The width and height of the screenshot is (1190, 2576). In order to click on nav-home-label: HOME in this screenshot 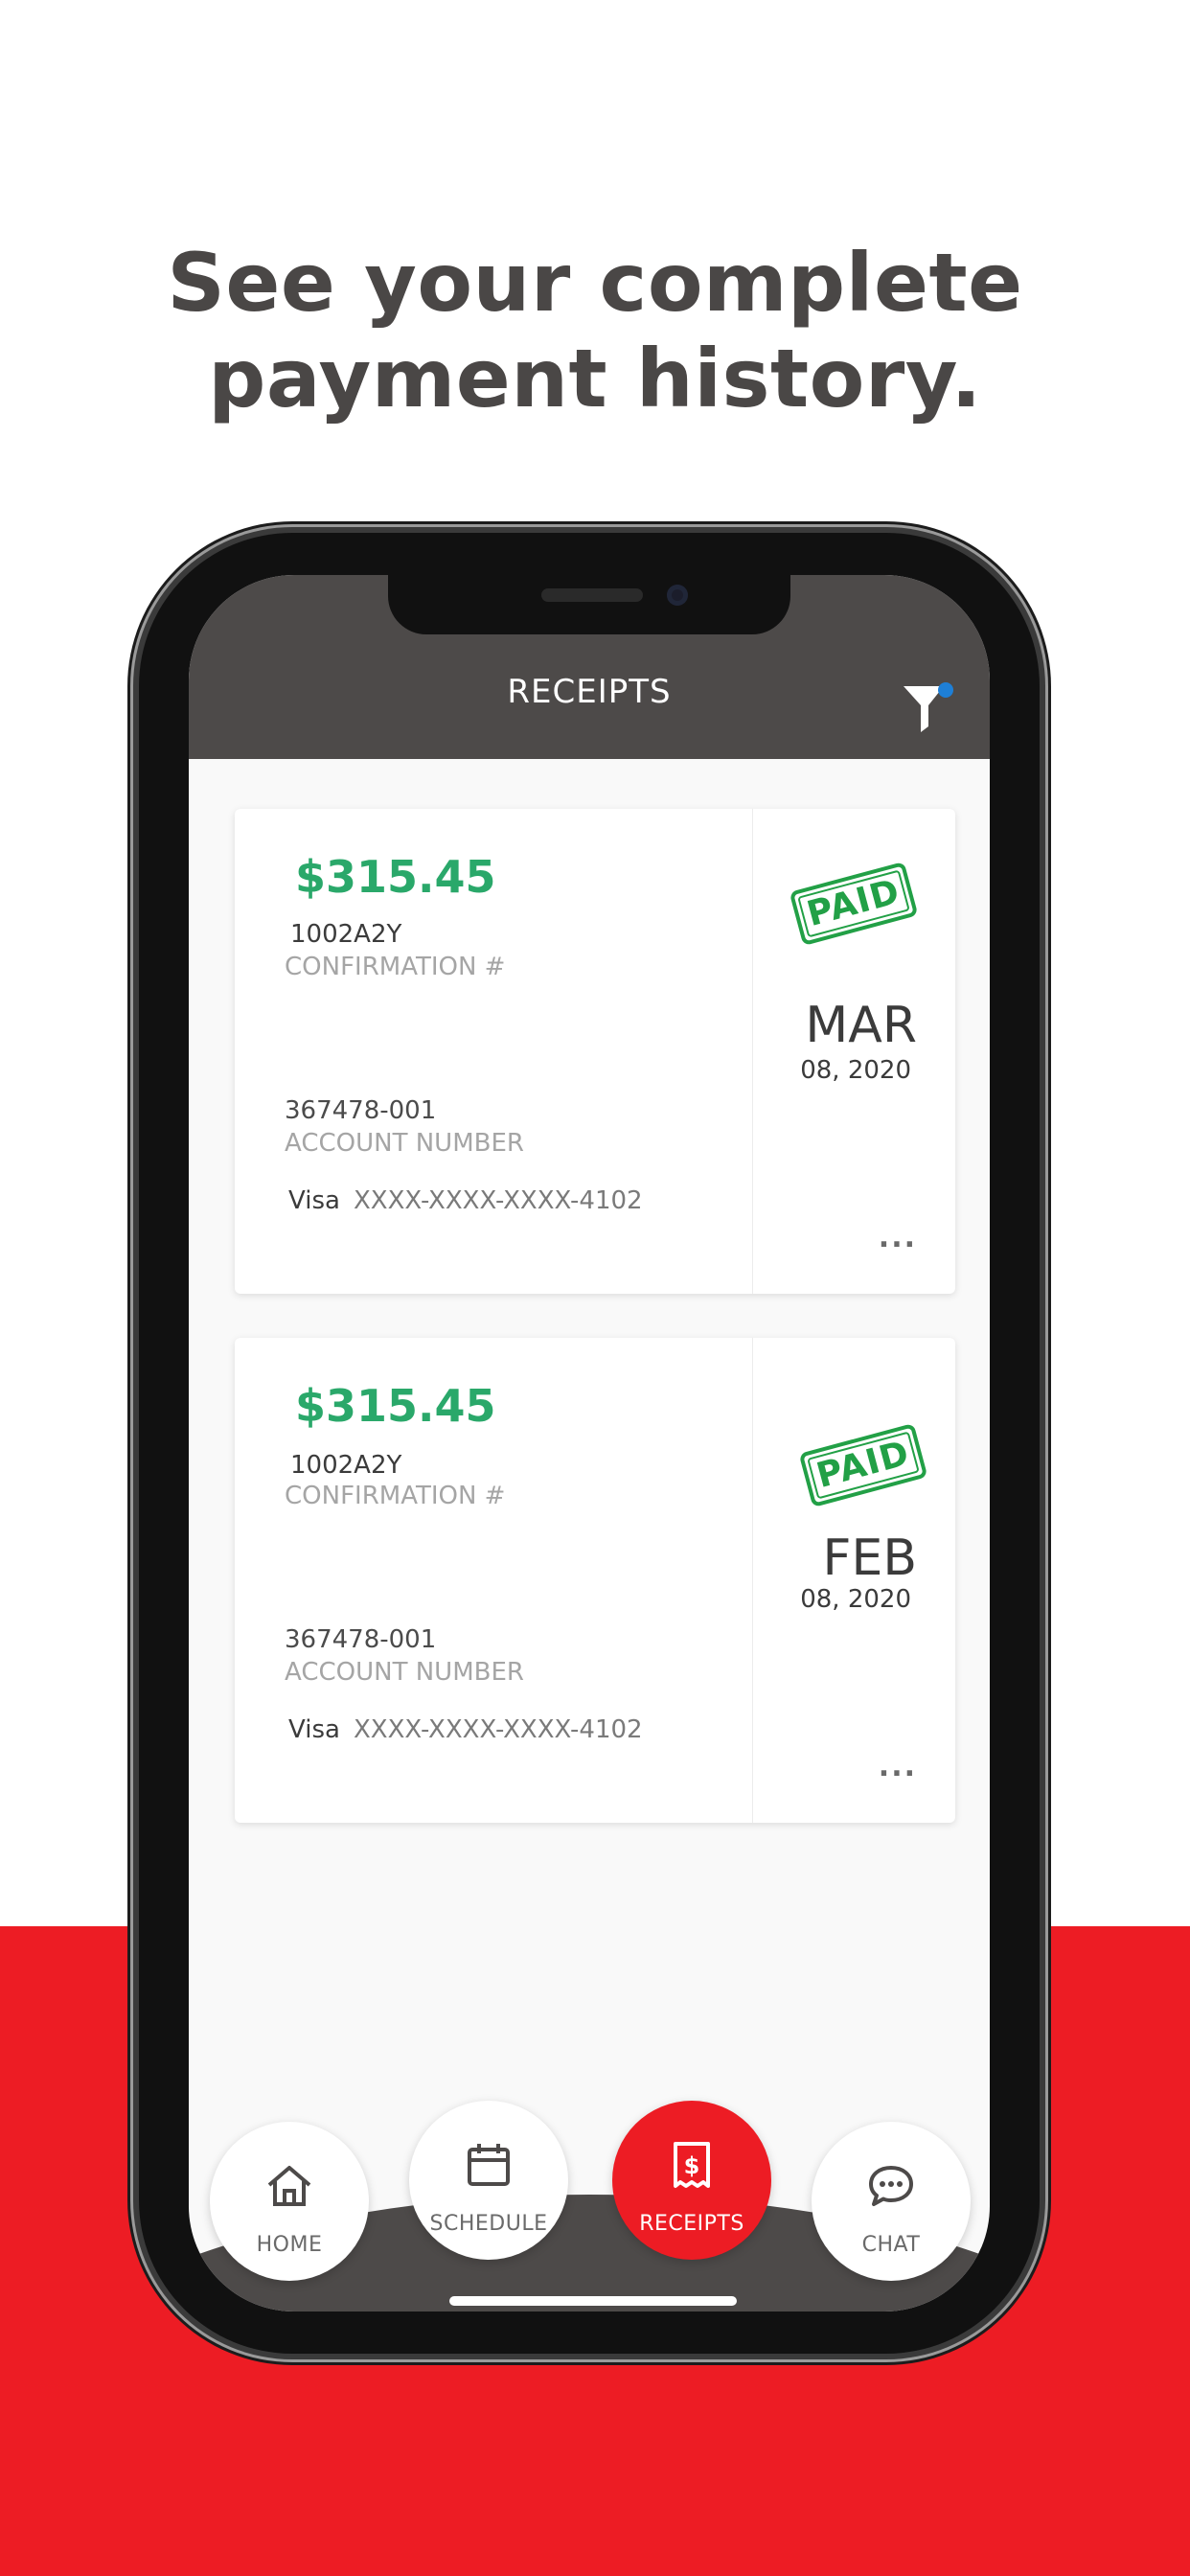, I will do `click(289, 2245)`.